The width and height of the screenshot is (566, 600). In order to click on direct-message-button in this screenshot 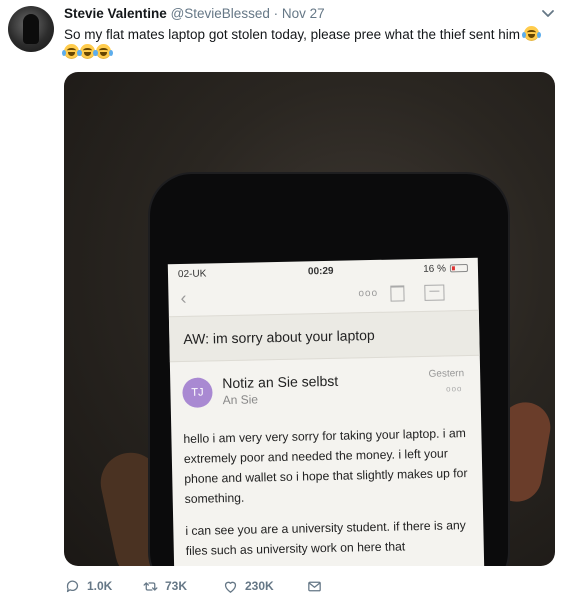, I will do `click(314, 586)`.